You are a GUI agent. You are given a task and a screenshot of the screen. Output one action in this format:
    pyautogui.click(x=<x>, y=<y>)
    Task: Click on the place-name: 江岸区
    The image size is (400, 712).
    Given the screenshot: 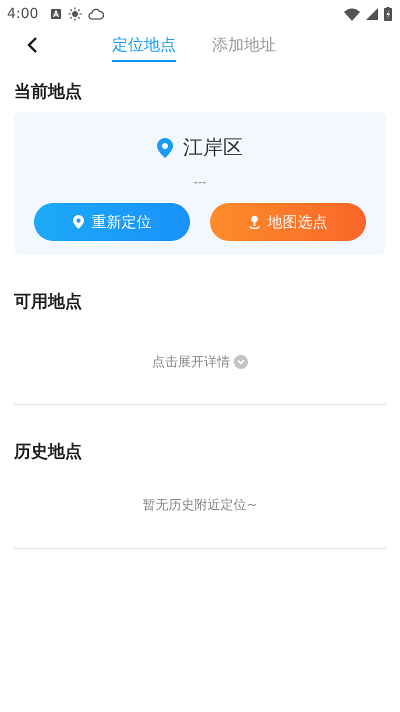 What is the action you would take?
    pyautogui.click(x=213, y=147)
    